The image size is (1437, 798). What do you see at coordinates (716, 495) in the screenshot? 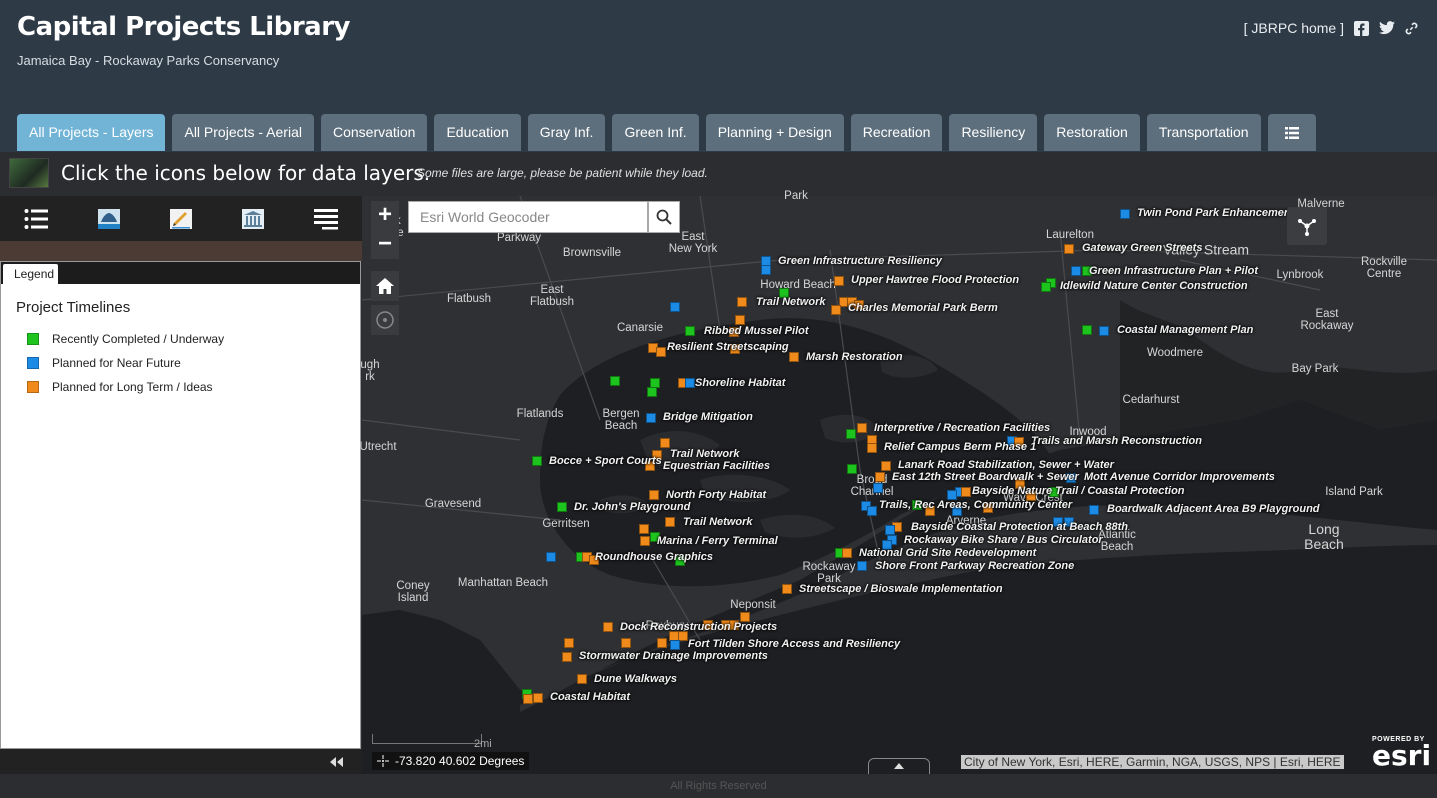
I see `project-label: North Forty Habitat` at bounding box center [716, 495].